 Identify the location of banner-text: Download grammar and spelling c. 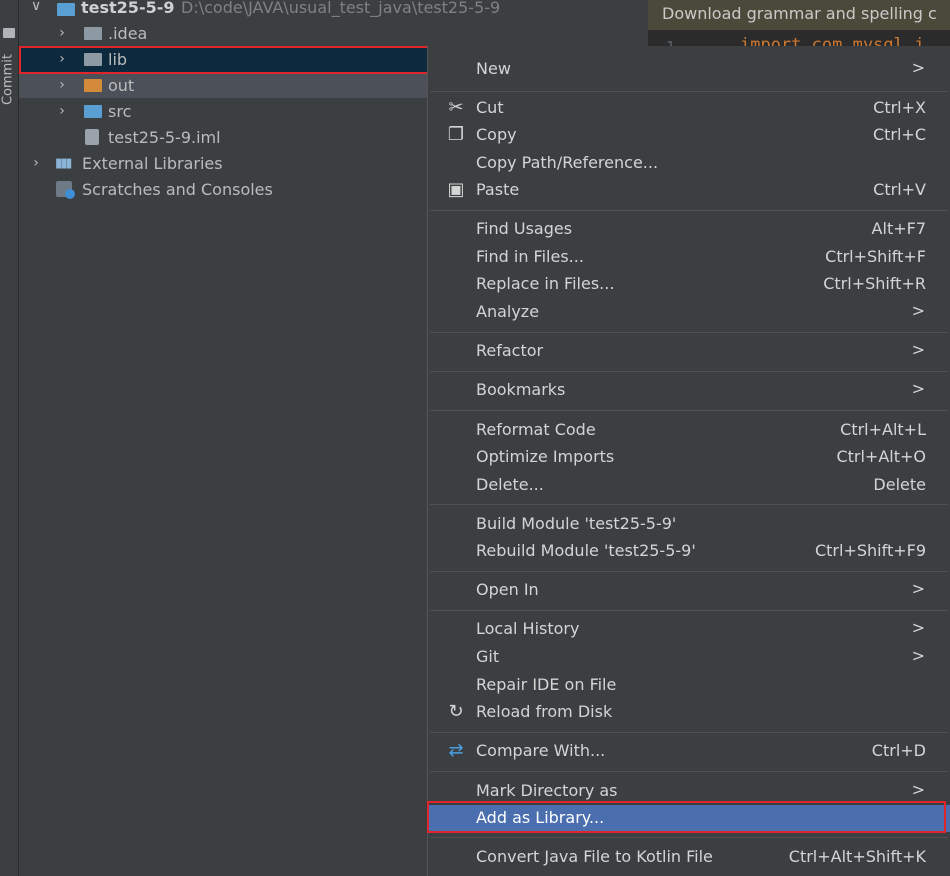
(799, 13).